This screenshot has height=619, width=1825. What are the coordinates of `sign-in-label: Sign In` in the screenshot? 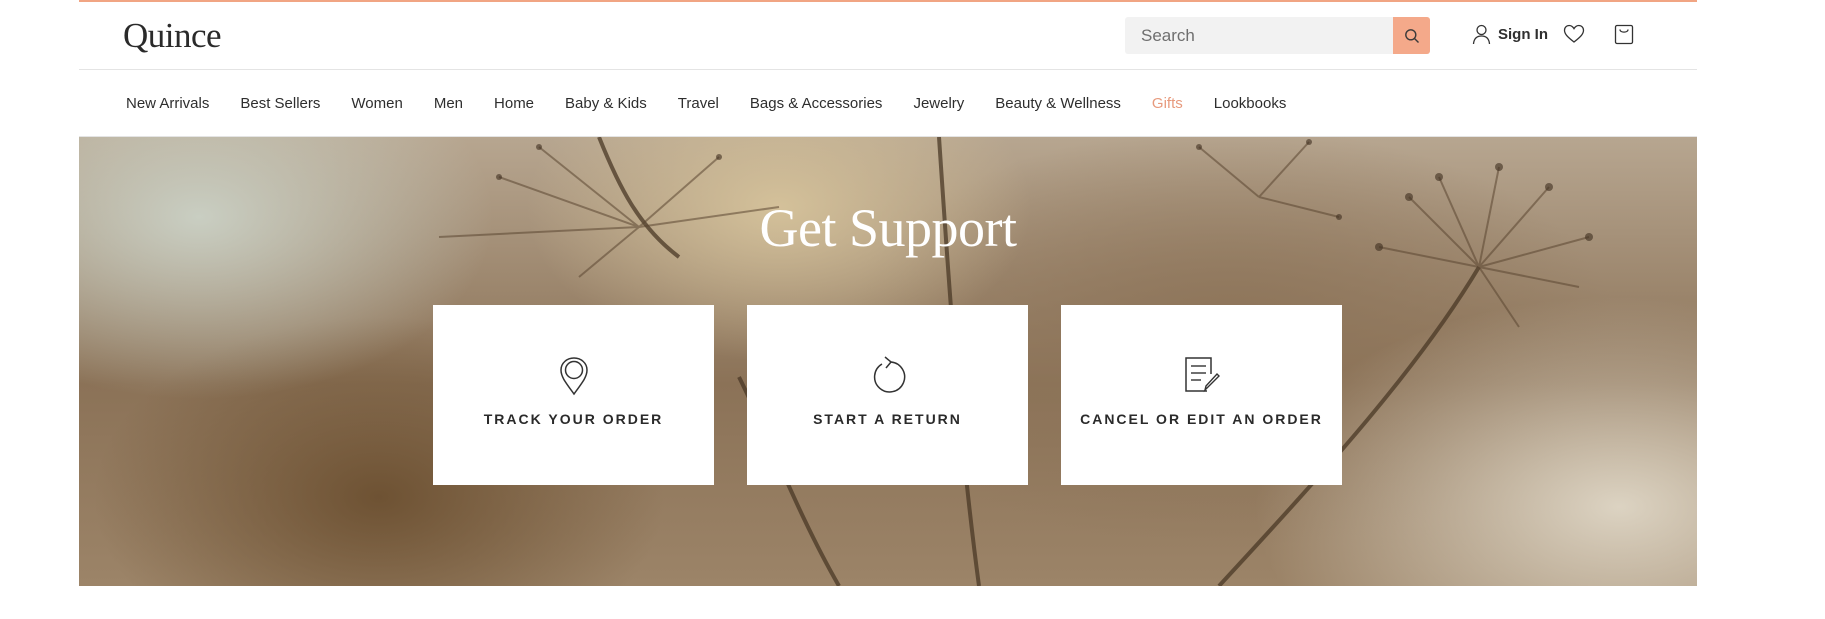 It's located at (1523, 34).